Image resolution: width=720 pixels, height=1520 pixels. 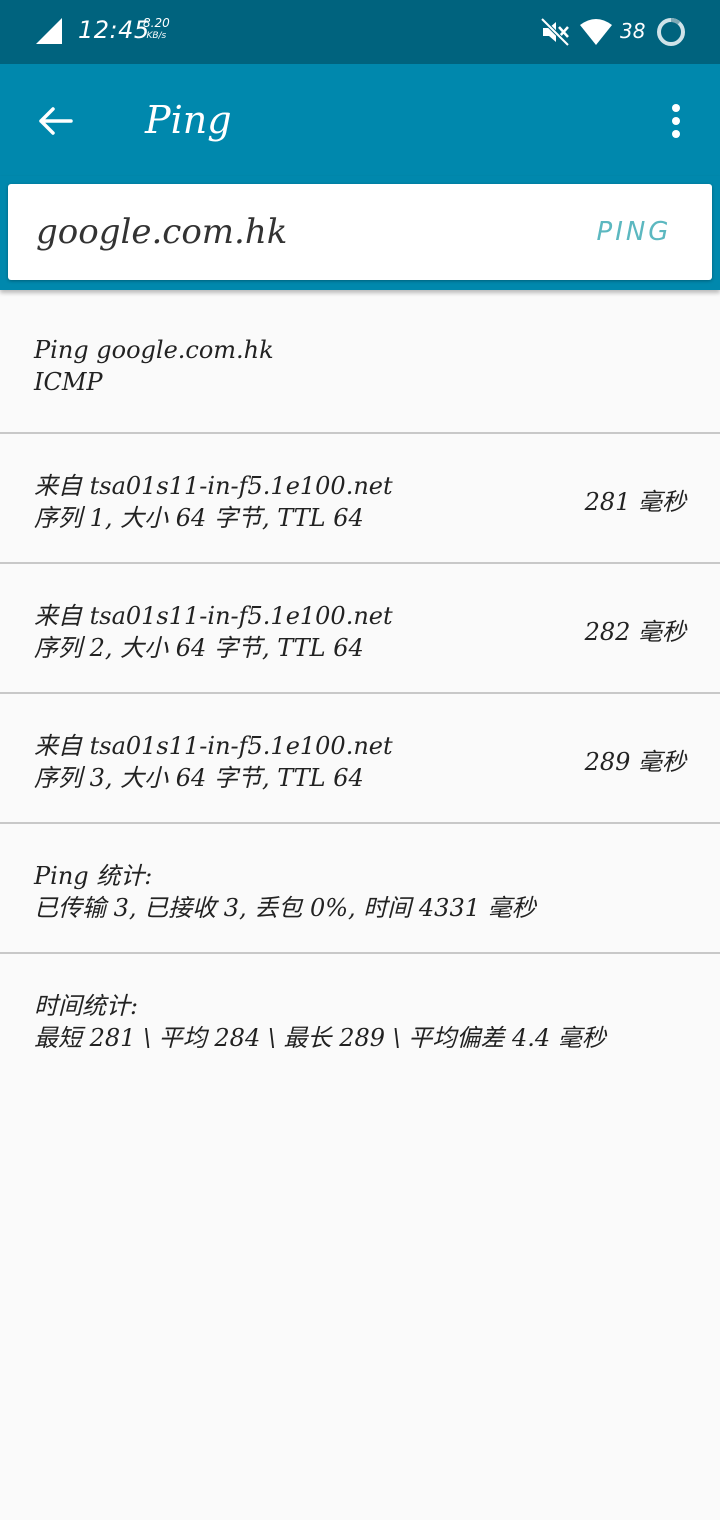 I want to click on search-band: PING, so click(x=360, y=233).